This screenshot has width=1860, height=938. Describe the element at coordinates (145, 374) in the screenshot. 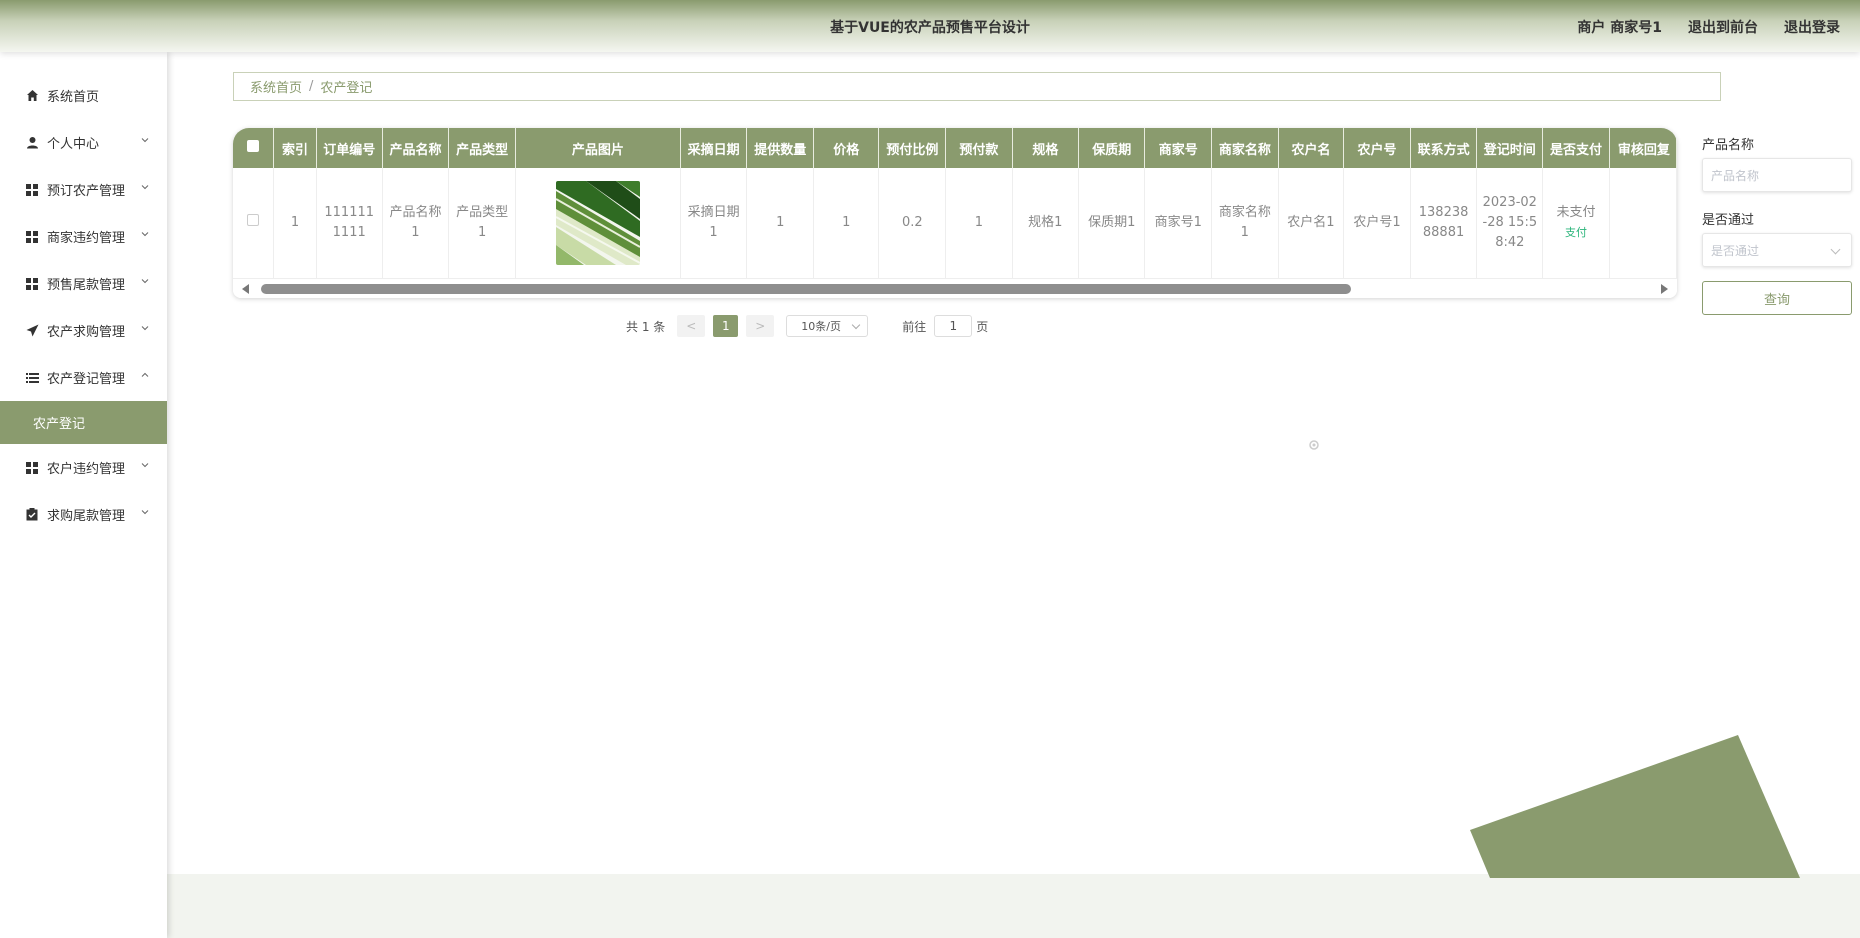

I see `chevron-up-icon` at that location.